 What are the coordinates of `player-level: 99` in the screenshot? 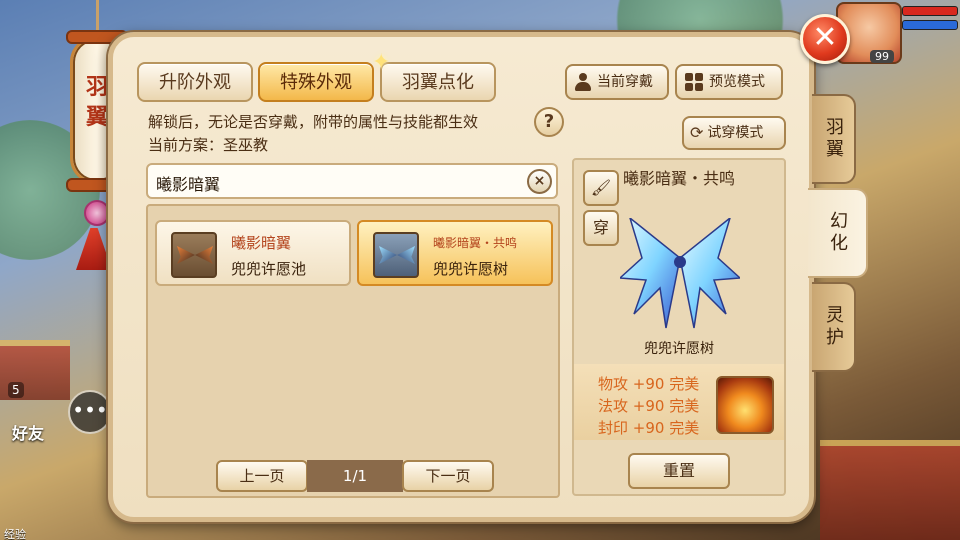 It's located at (882, 56).